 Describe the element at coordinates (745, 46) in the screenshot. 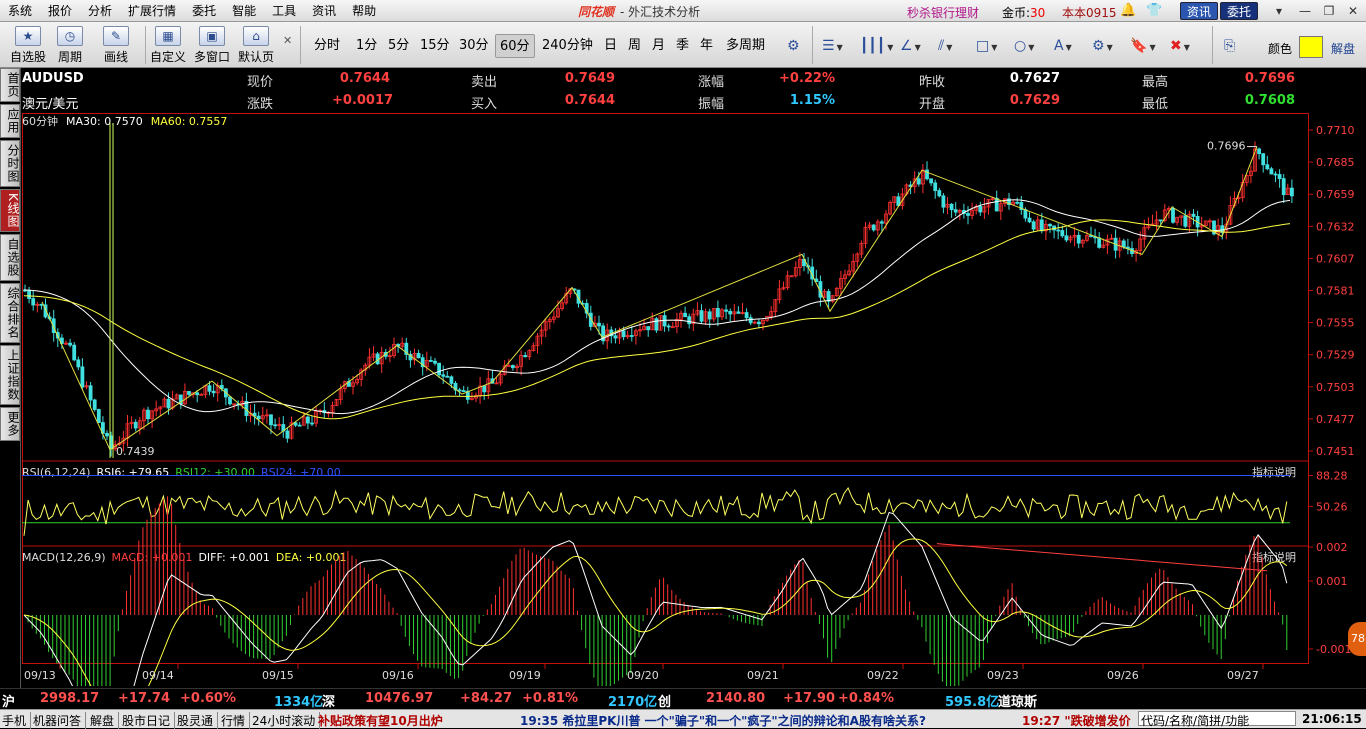

I see `period-tab-12: 多周期` at that location.